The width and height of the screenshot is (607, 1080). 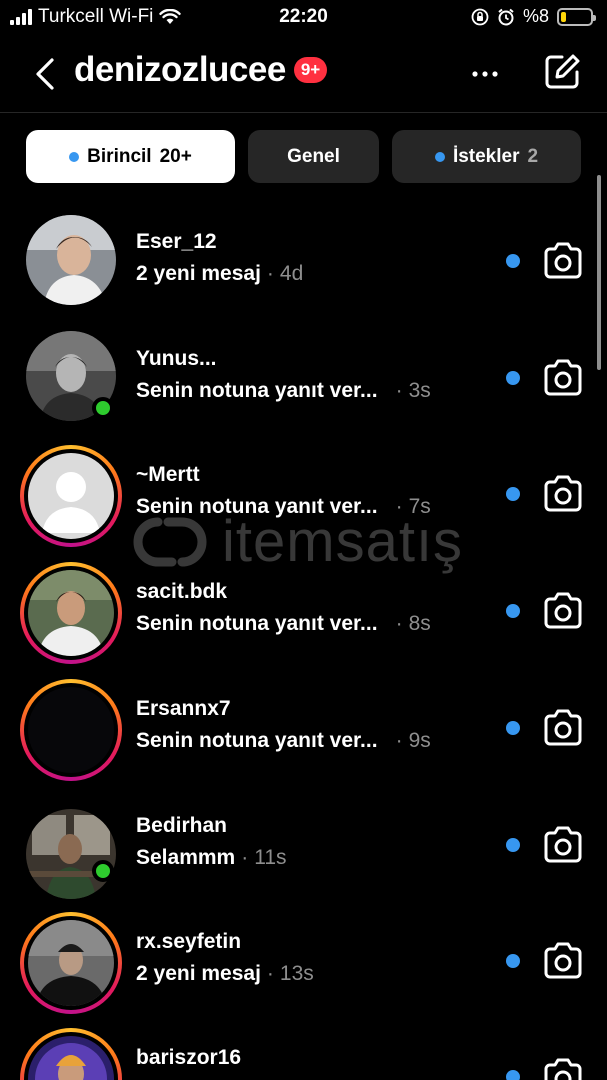 I want to click on conversation-text: Ersannx7 Senin notuna yanıt ver... · 9s, so click(x=316, y=725).